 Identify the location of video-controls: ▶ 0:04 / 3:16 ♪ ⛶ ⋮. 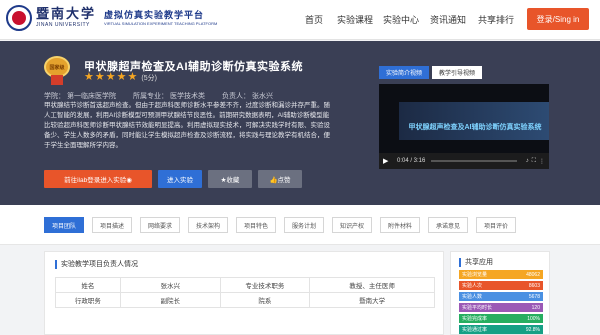
(464, 161).